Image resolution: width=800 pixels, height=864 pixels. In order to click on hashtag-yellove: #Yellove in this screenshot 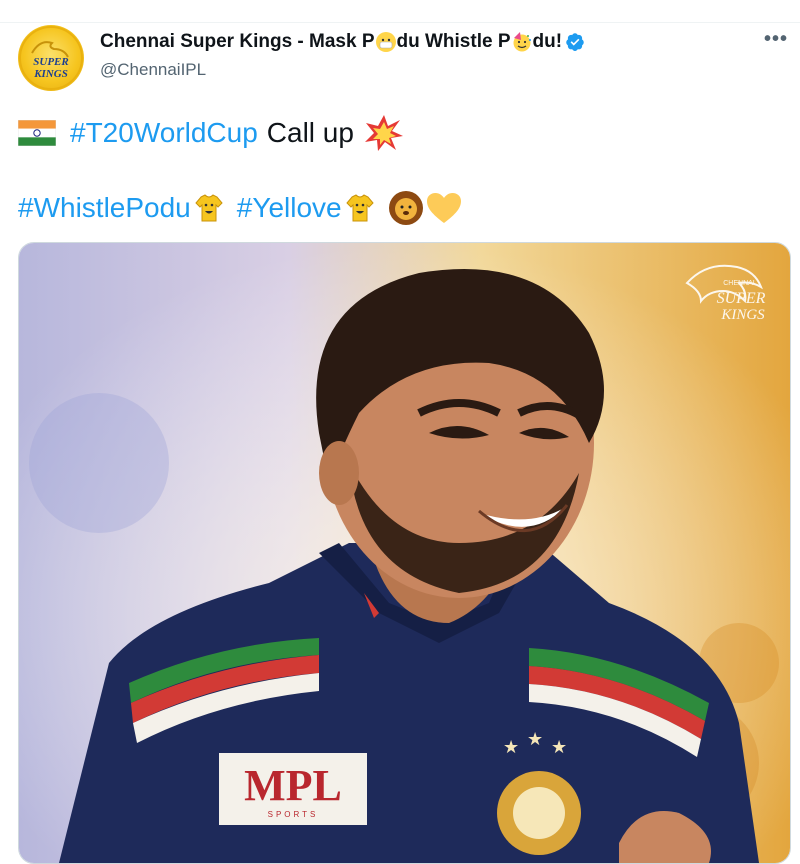, I will do `click(289, 208)`.